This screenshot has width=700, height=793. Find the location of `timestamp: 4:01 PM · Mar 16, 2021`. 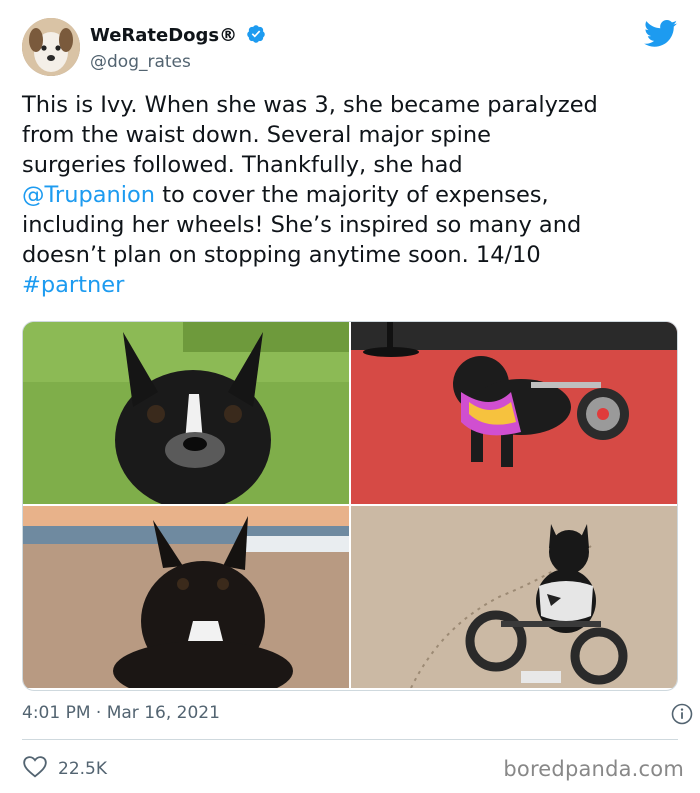

timestamp: 4:01 PM · Mar 16, 2021 is located at coordinates (347, 713).